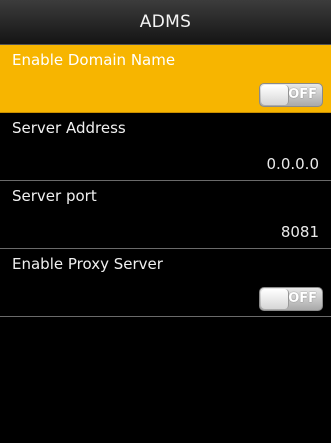  What do you see at coordinates (94, 60) in the screenshot?
I see `menu-item-label: Enable Domain Name` at bounding box center [94, 60].